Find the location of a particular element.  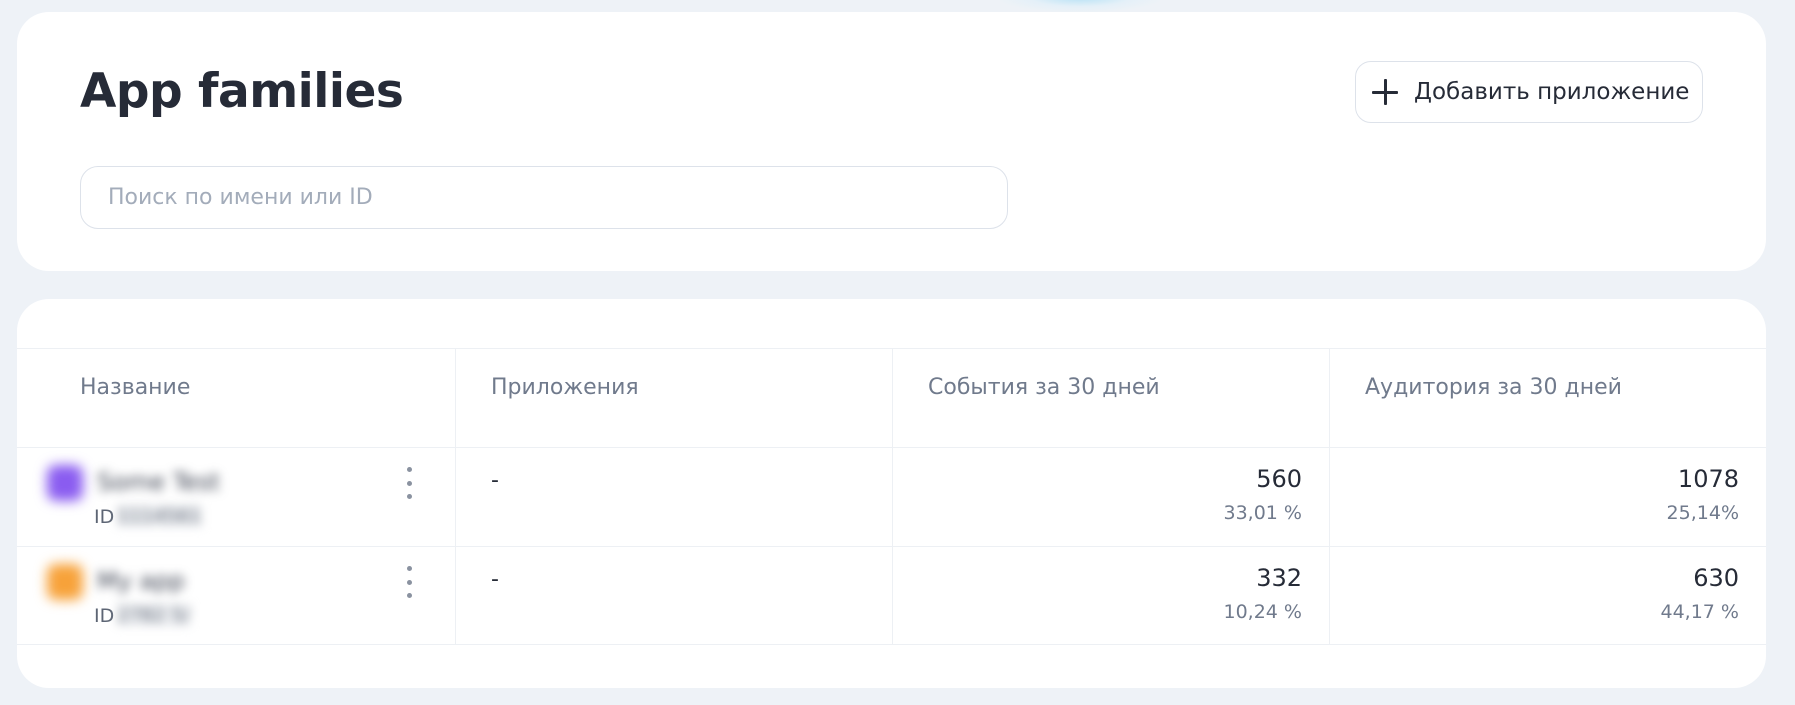

column-header-label: Приложения is located at coordinates (565, 387).